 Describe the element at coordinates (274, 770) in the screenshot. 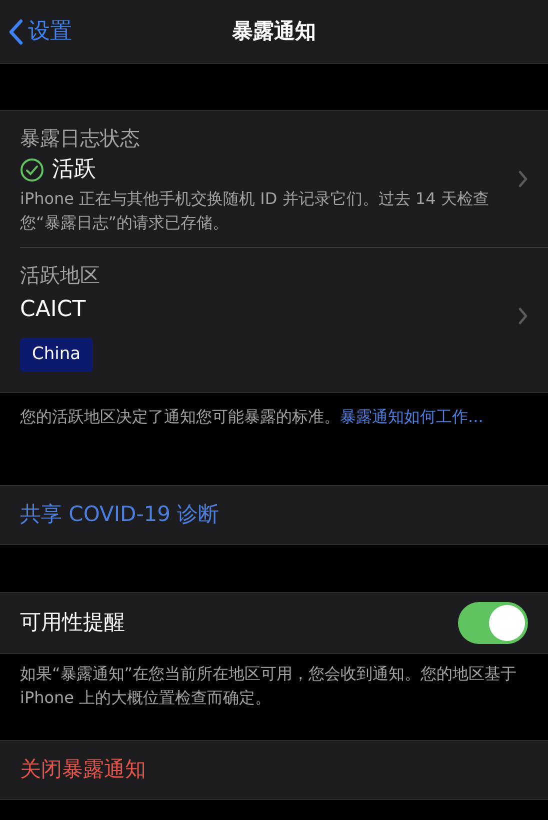

I see `turn-off-button: 关闭暴露通知` at that location.